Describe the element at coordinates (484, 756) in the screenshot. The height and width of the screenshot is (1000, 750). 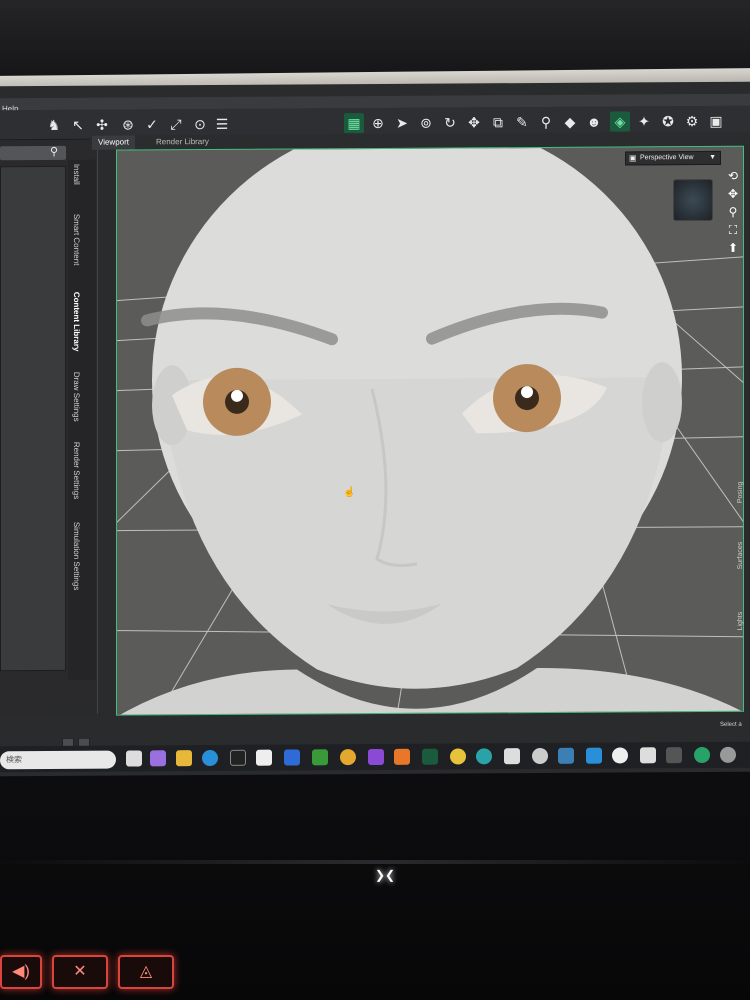
I see `globe-app-icon` at that location.